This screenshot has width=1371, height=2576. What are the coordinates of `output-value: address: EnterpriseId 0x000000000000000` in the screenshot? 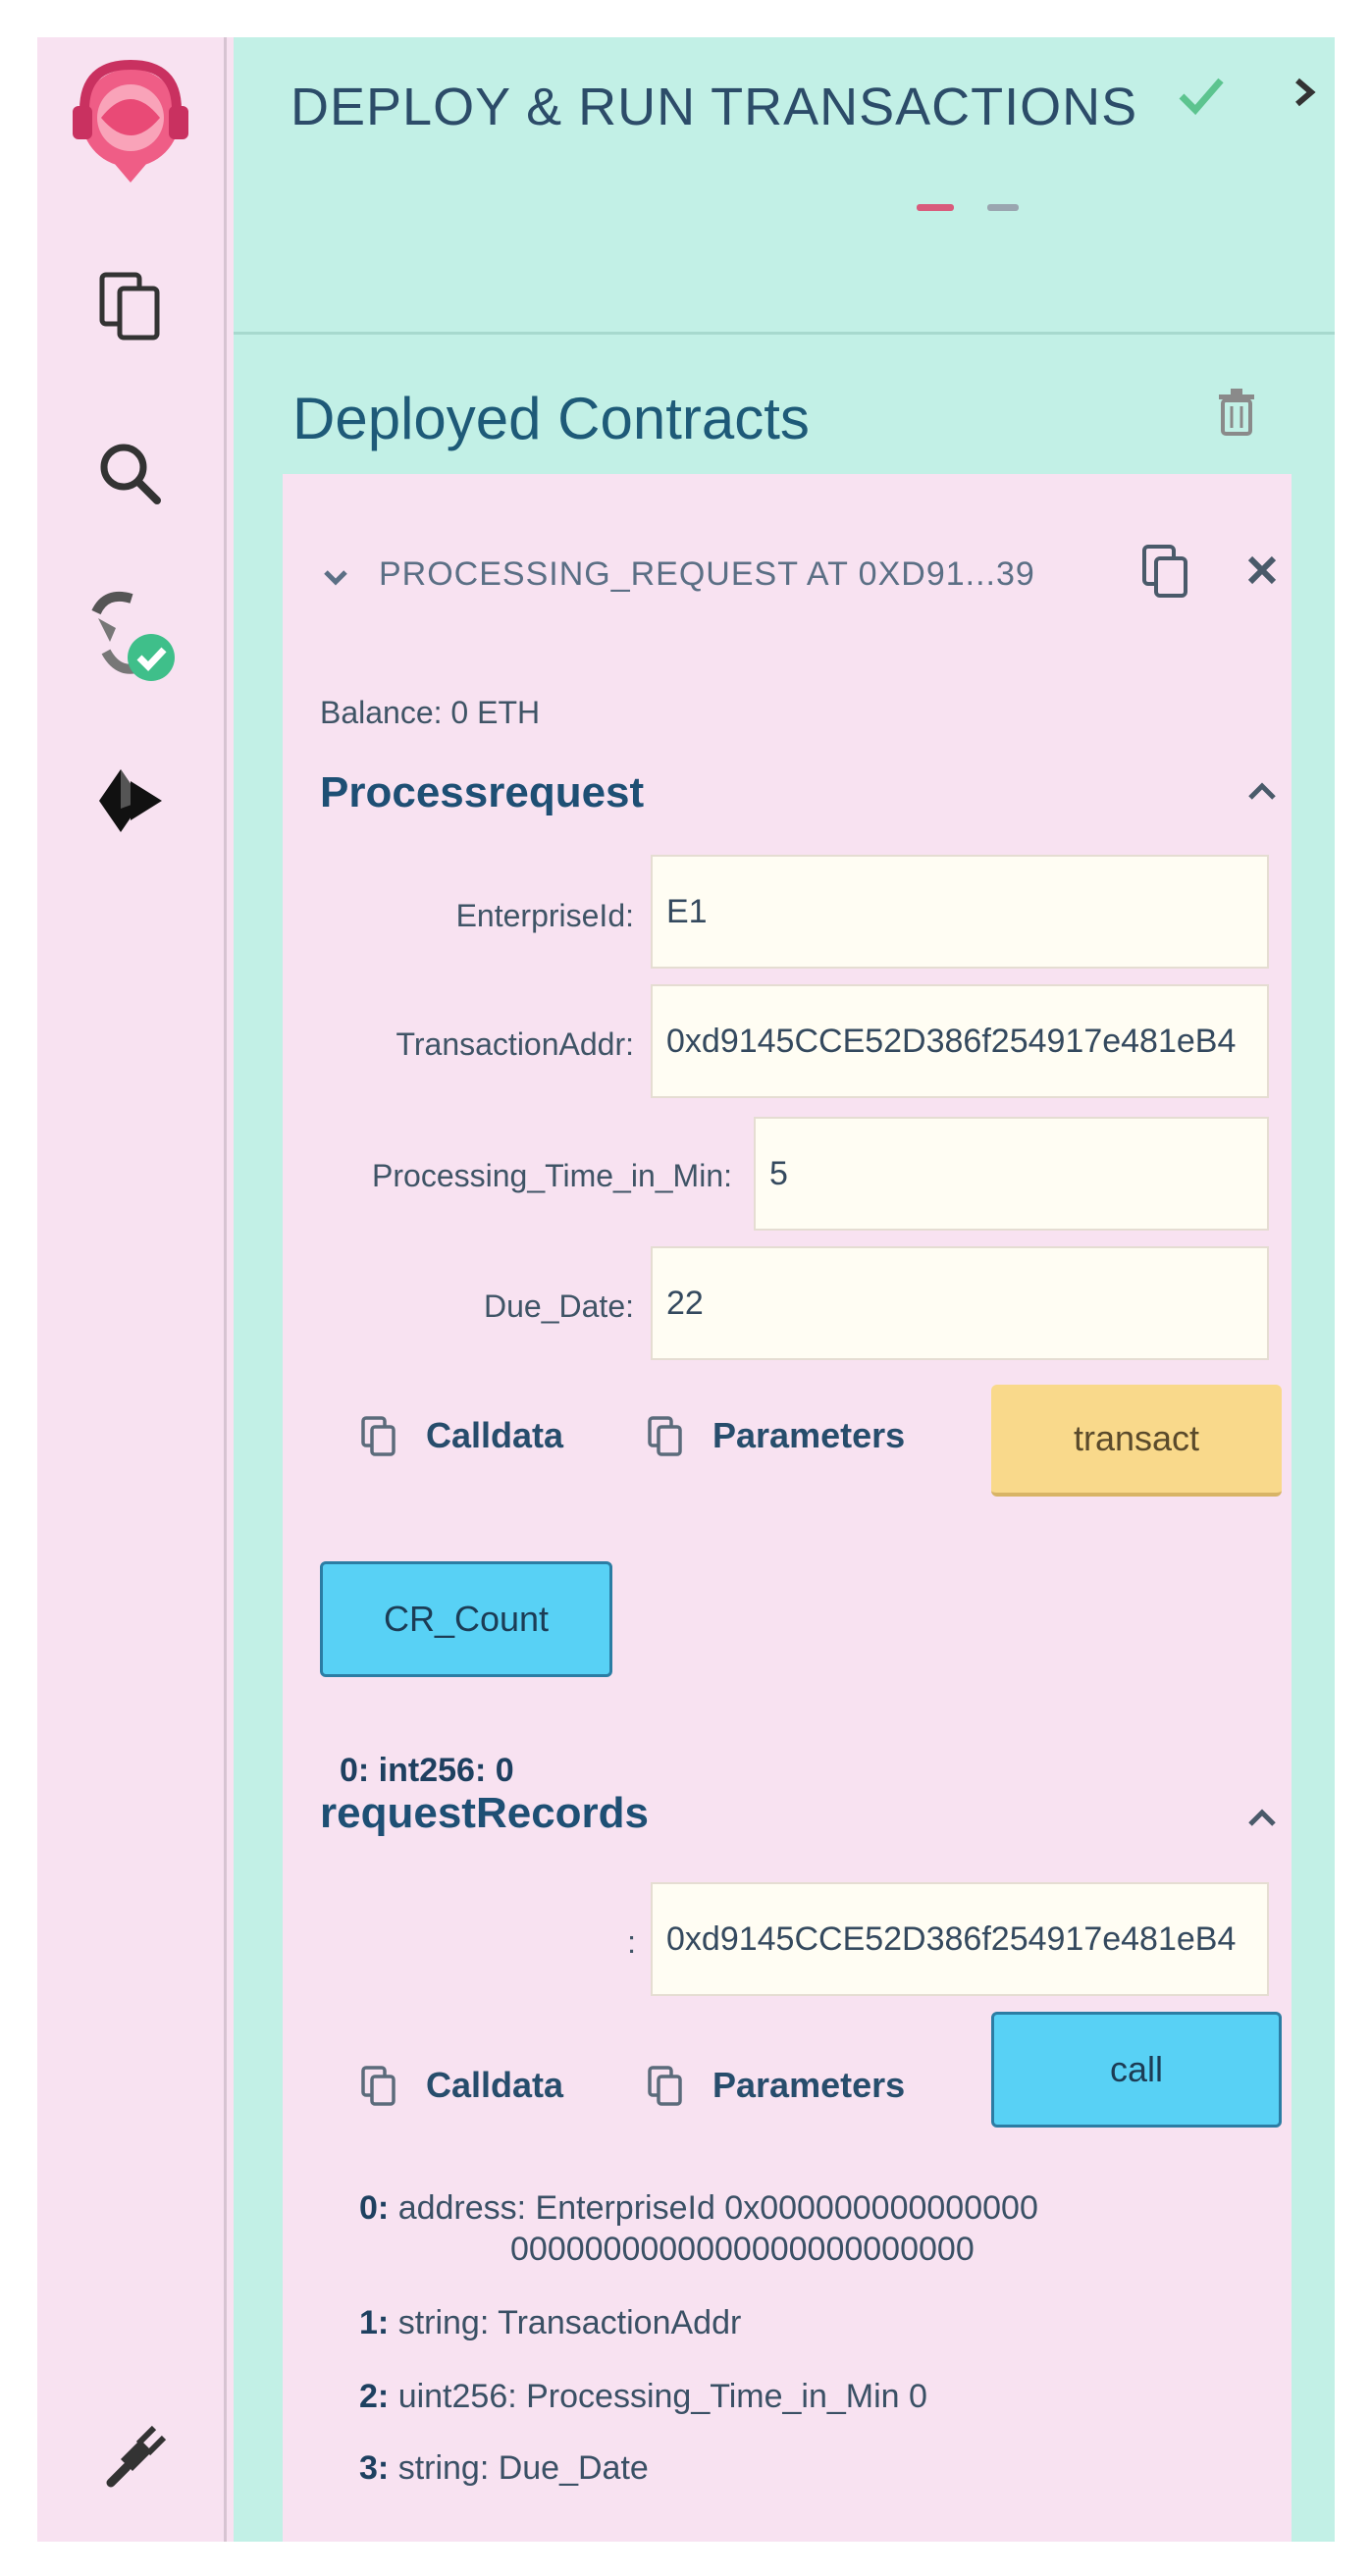 It's located at (717, 2208).